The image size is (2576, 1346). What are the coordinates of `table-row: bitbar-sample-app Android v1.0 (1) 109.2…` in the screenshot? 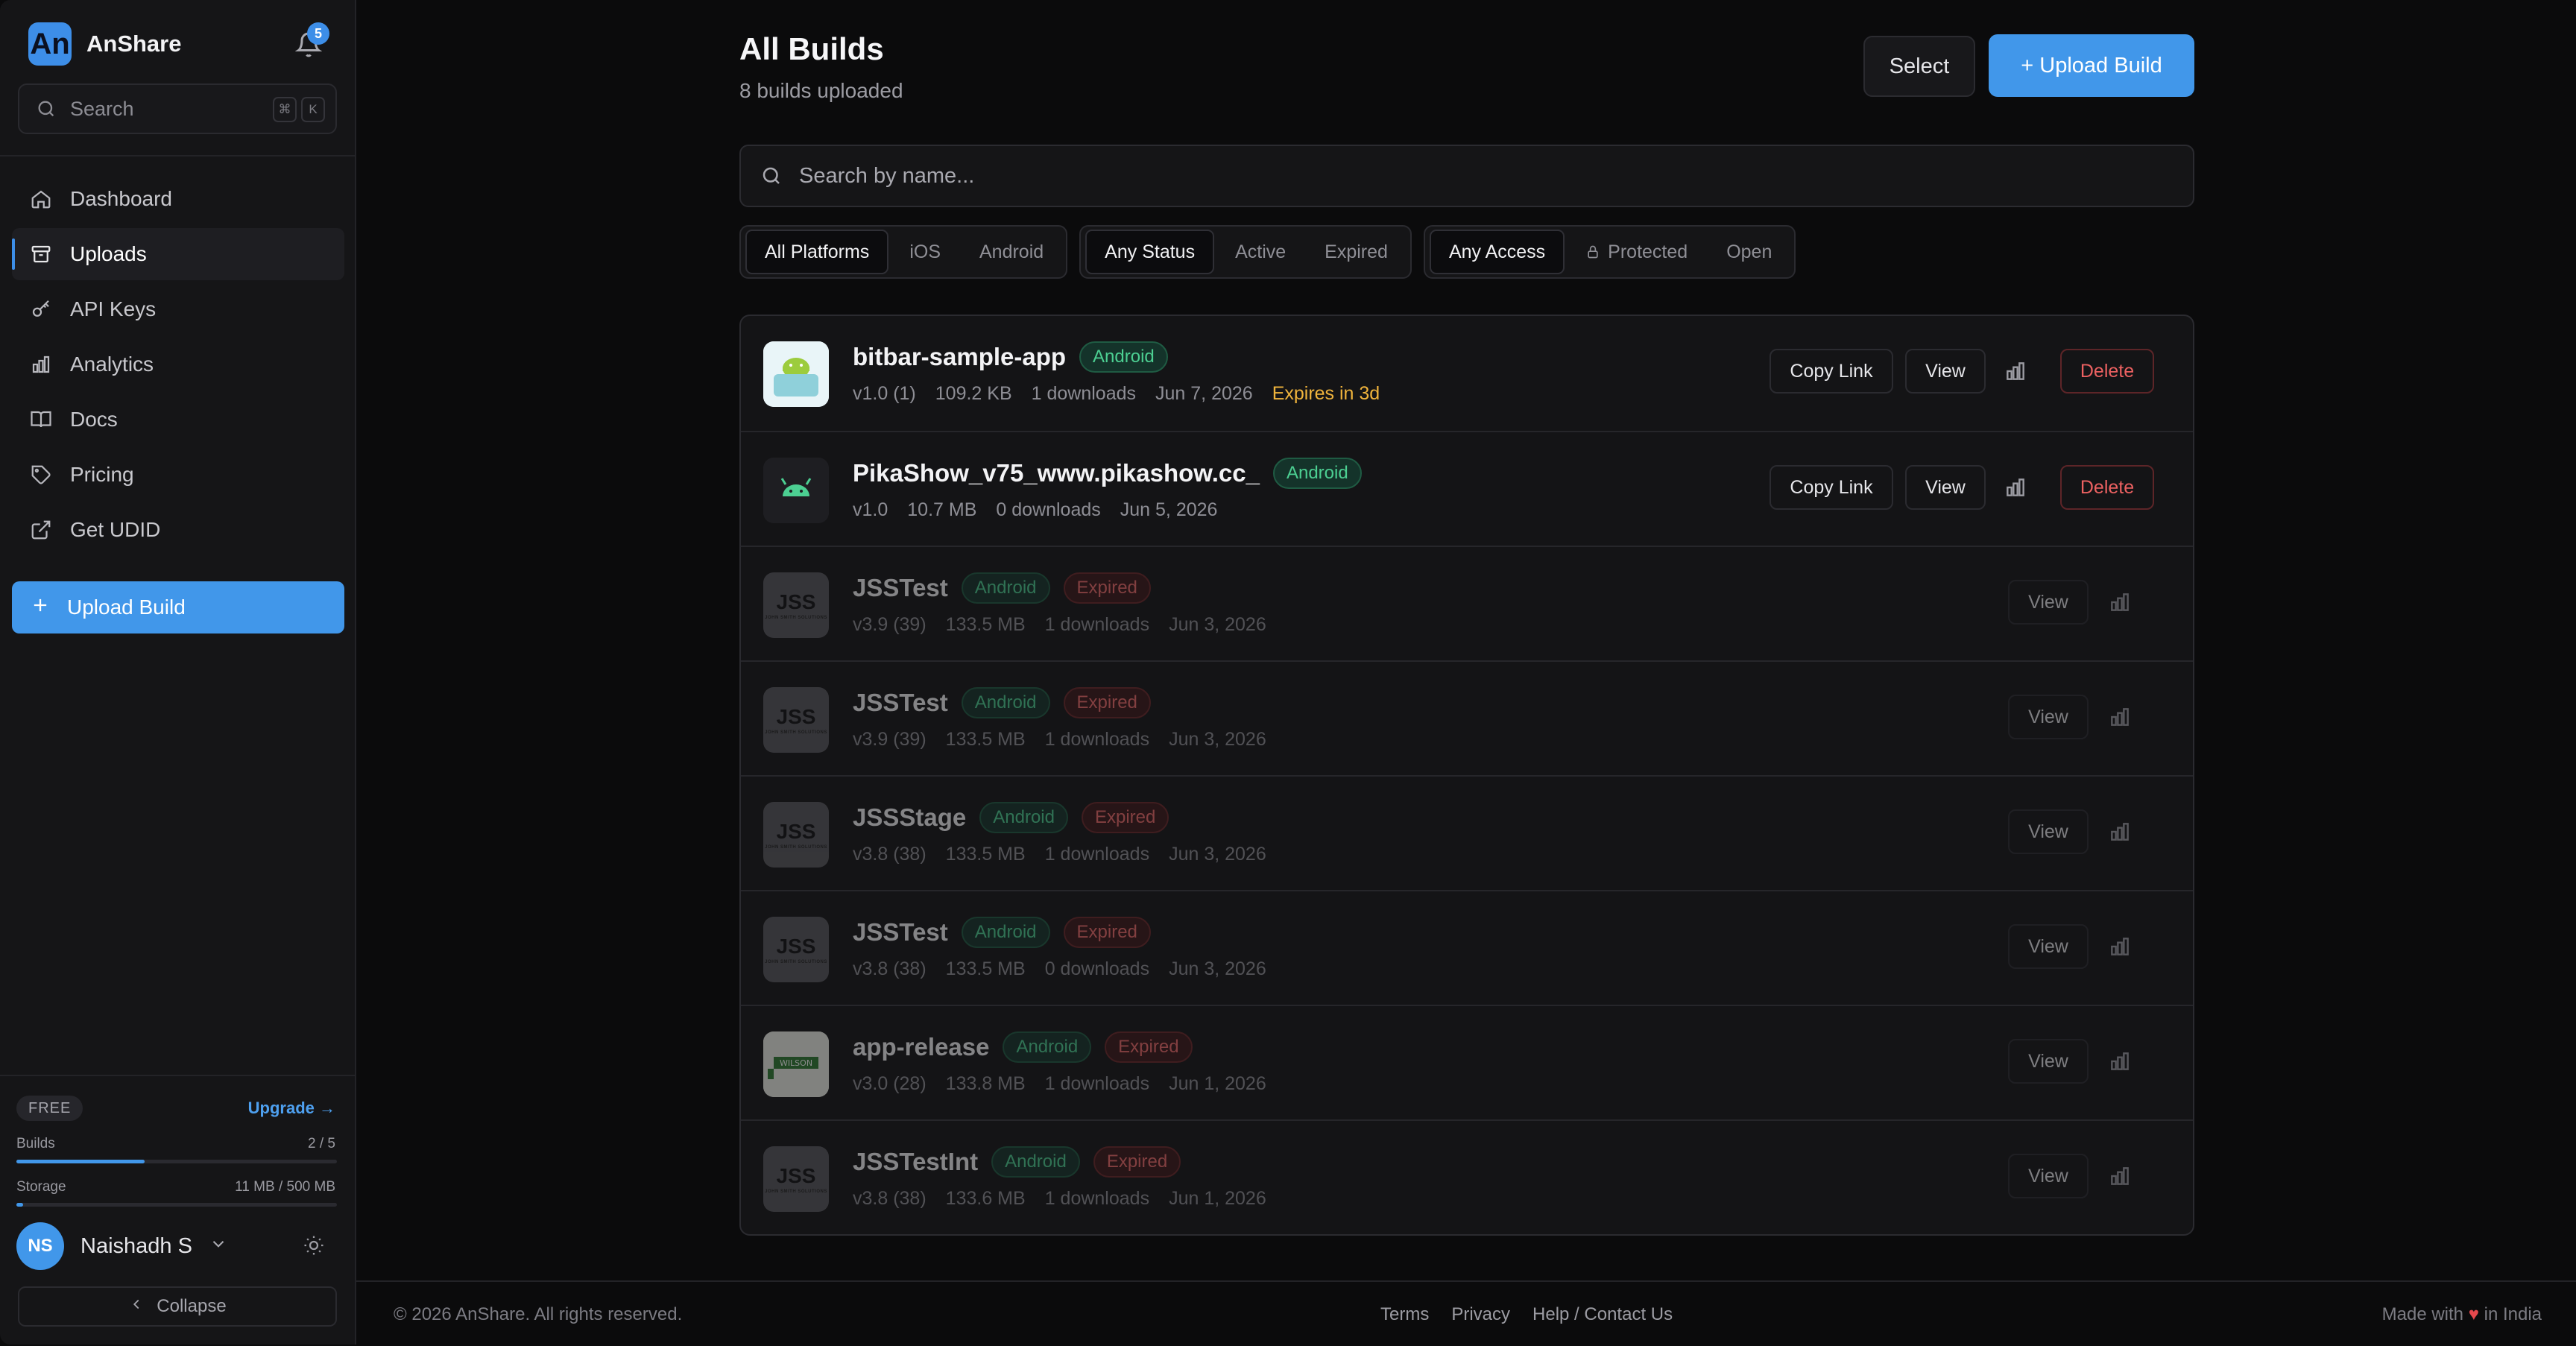 It's located at (1467, 373).